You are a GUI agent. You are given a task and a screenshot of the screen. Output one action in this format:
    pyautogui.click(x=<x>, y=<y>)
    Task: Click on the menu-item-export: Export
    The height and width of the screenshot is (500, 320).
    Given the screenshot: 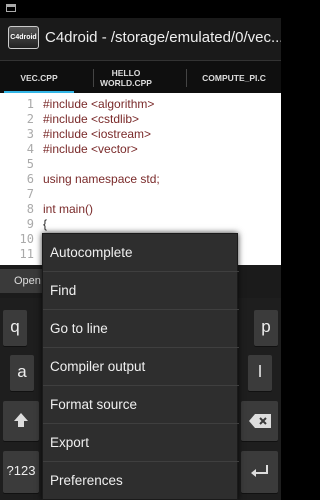 What is the action you would take?
    pyautogui.click(x=141, y=443)
    